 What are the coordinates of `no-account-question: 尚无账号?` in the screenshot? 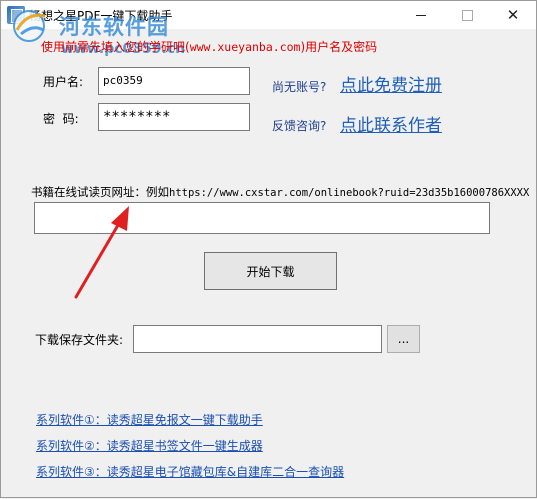 It's located at (299, 87).